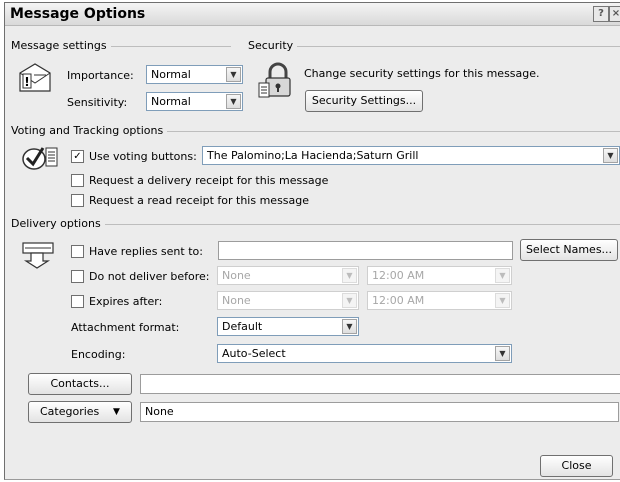  I want to click on encoding-select: Auto-Select ▼, so click(364, 353).